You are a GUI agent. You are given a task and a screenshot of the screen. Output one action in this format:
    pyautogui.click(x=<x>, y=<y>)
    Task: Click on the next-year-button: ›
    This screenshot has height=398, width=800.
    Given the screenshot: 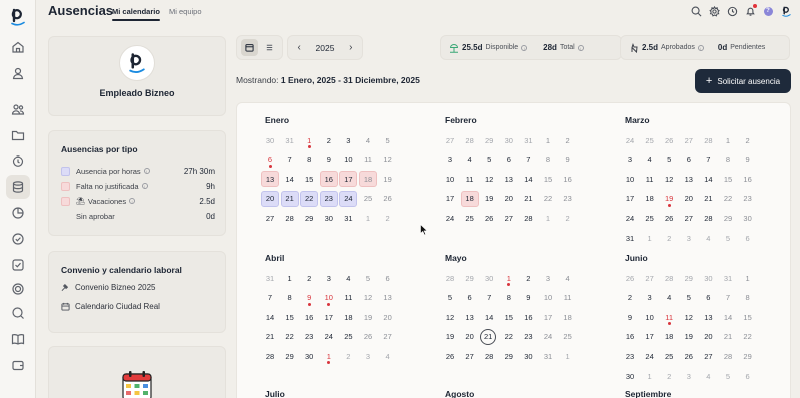 What is the action you would take?
    pyautogui.click(x=351, y=47)
    